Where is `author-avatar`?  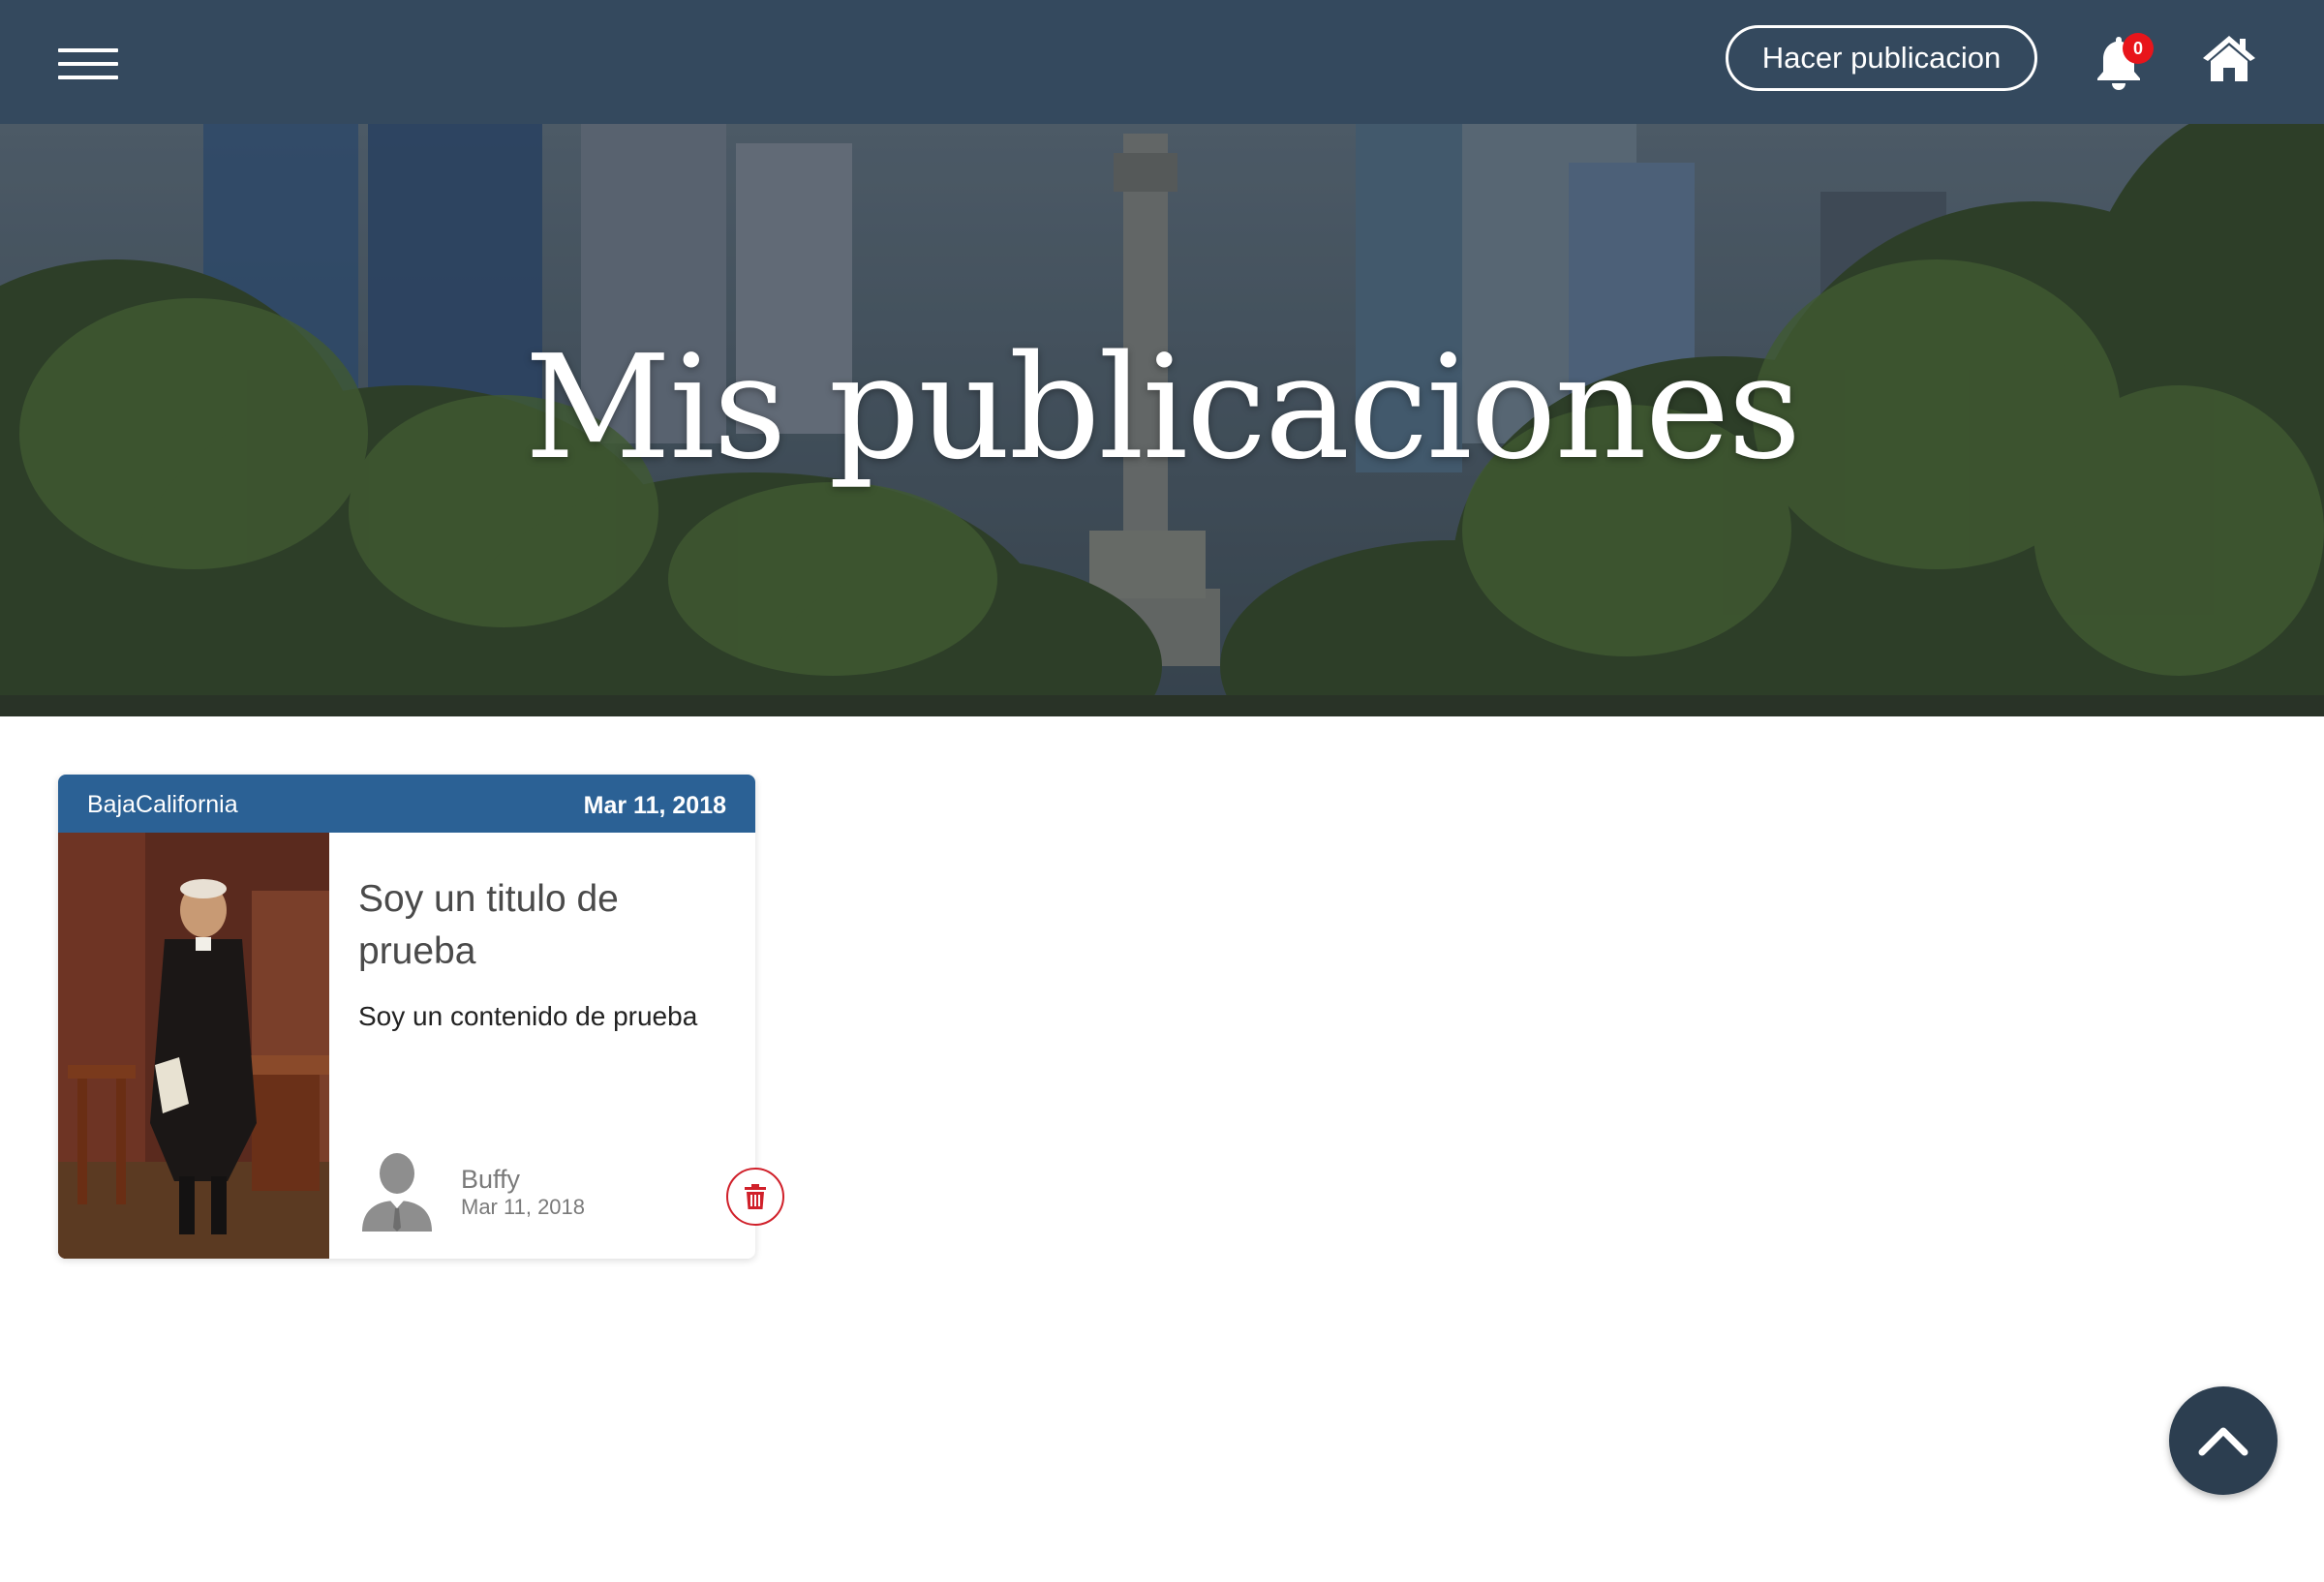 author-avatar is located at coordinates (397, 1191).